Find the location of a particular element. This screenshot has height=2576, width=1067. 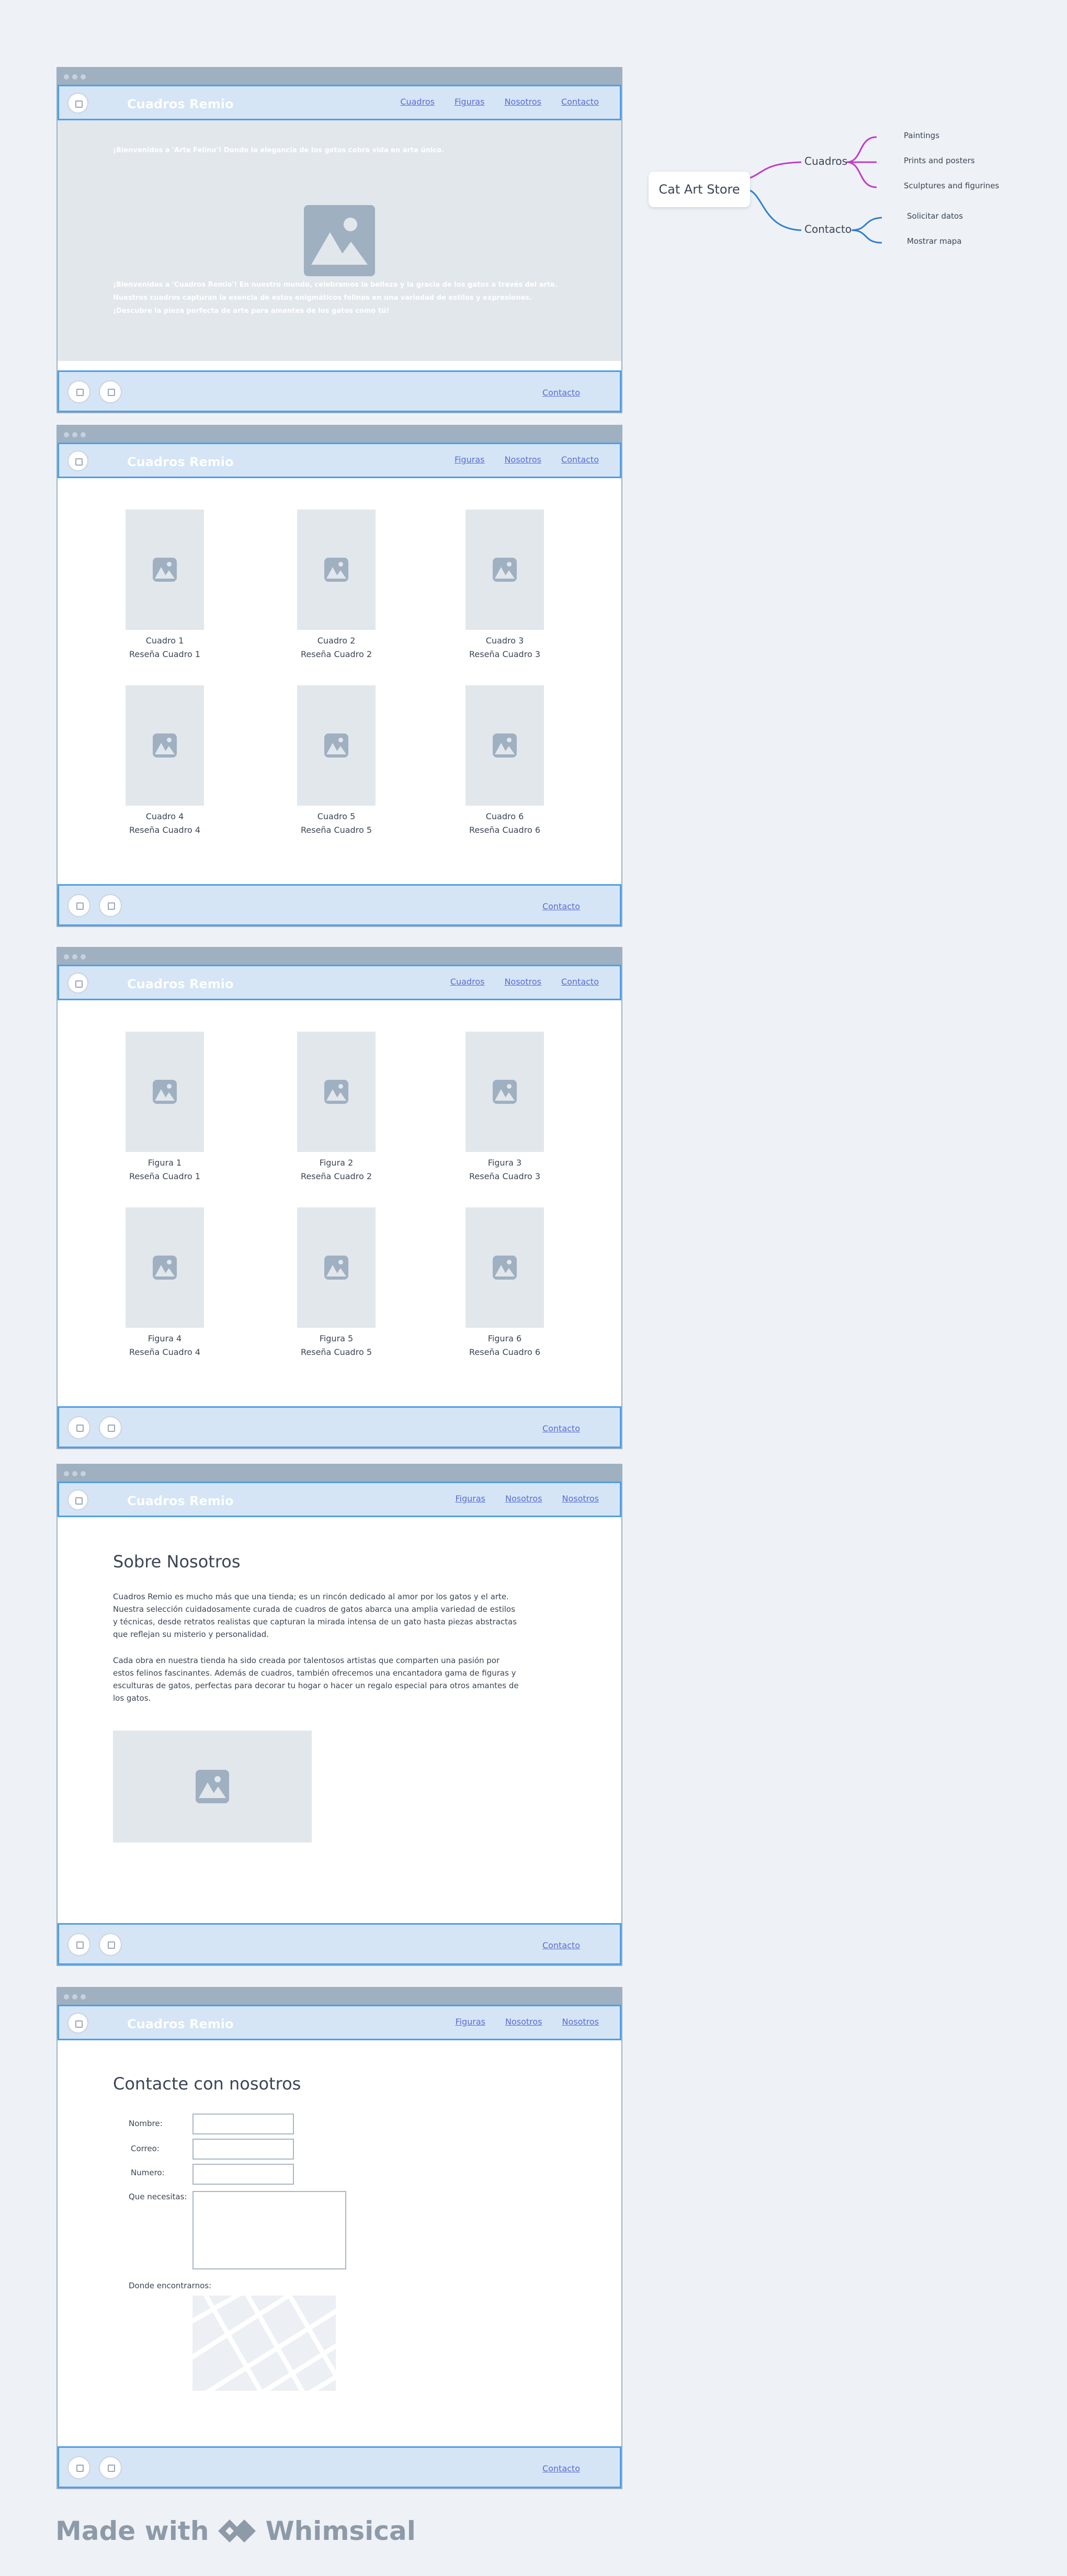

product-name: Figura 2 is located at coordinates (336, 1163).